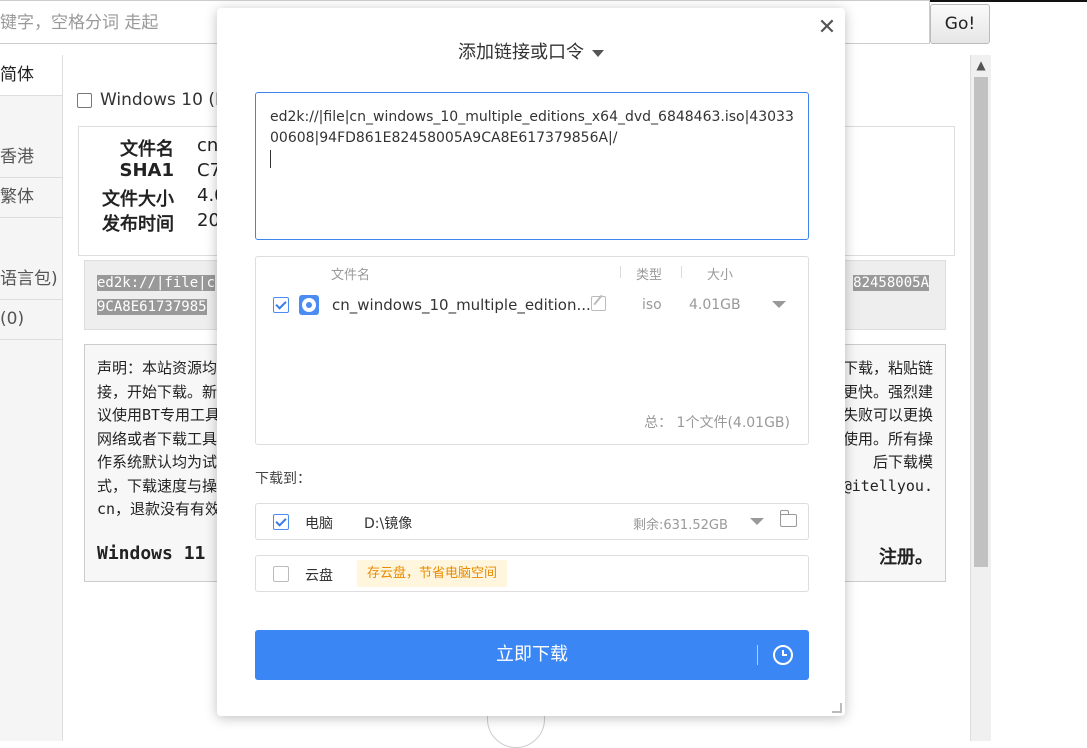 Image resolution: width=1087 pixels, height=748 pixels. I want to click on download-now-button: 立即下载, so click(532, 655).